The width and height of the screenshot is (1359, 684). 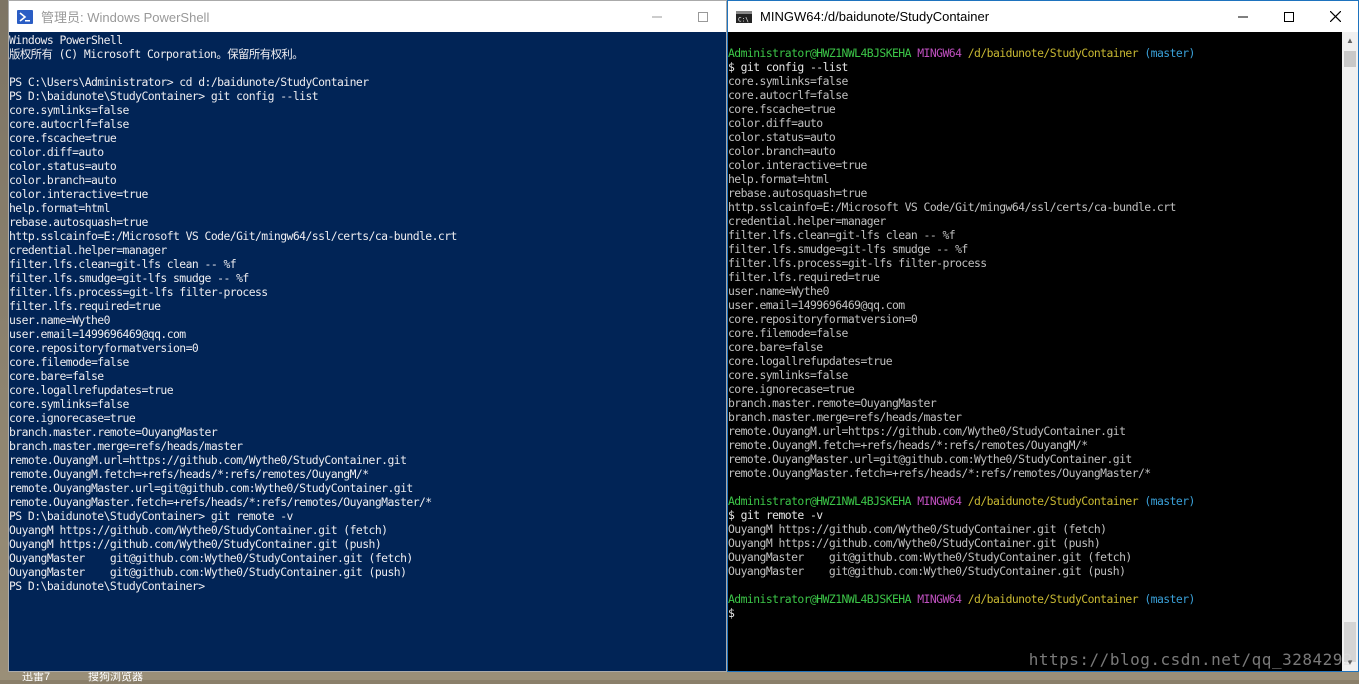 I want to click on scrollbar-thumb, so click(x=1350, y=59).